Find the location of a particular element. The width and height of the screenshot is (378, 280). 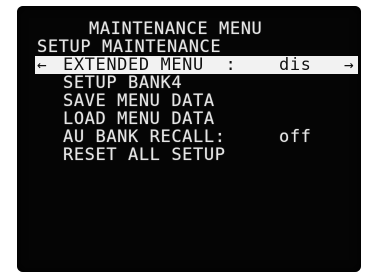

left-arrow-icon: ← is located at coordinates (42, 65).